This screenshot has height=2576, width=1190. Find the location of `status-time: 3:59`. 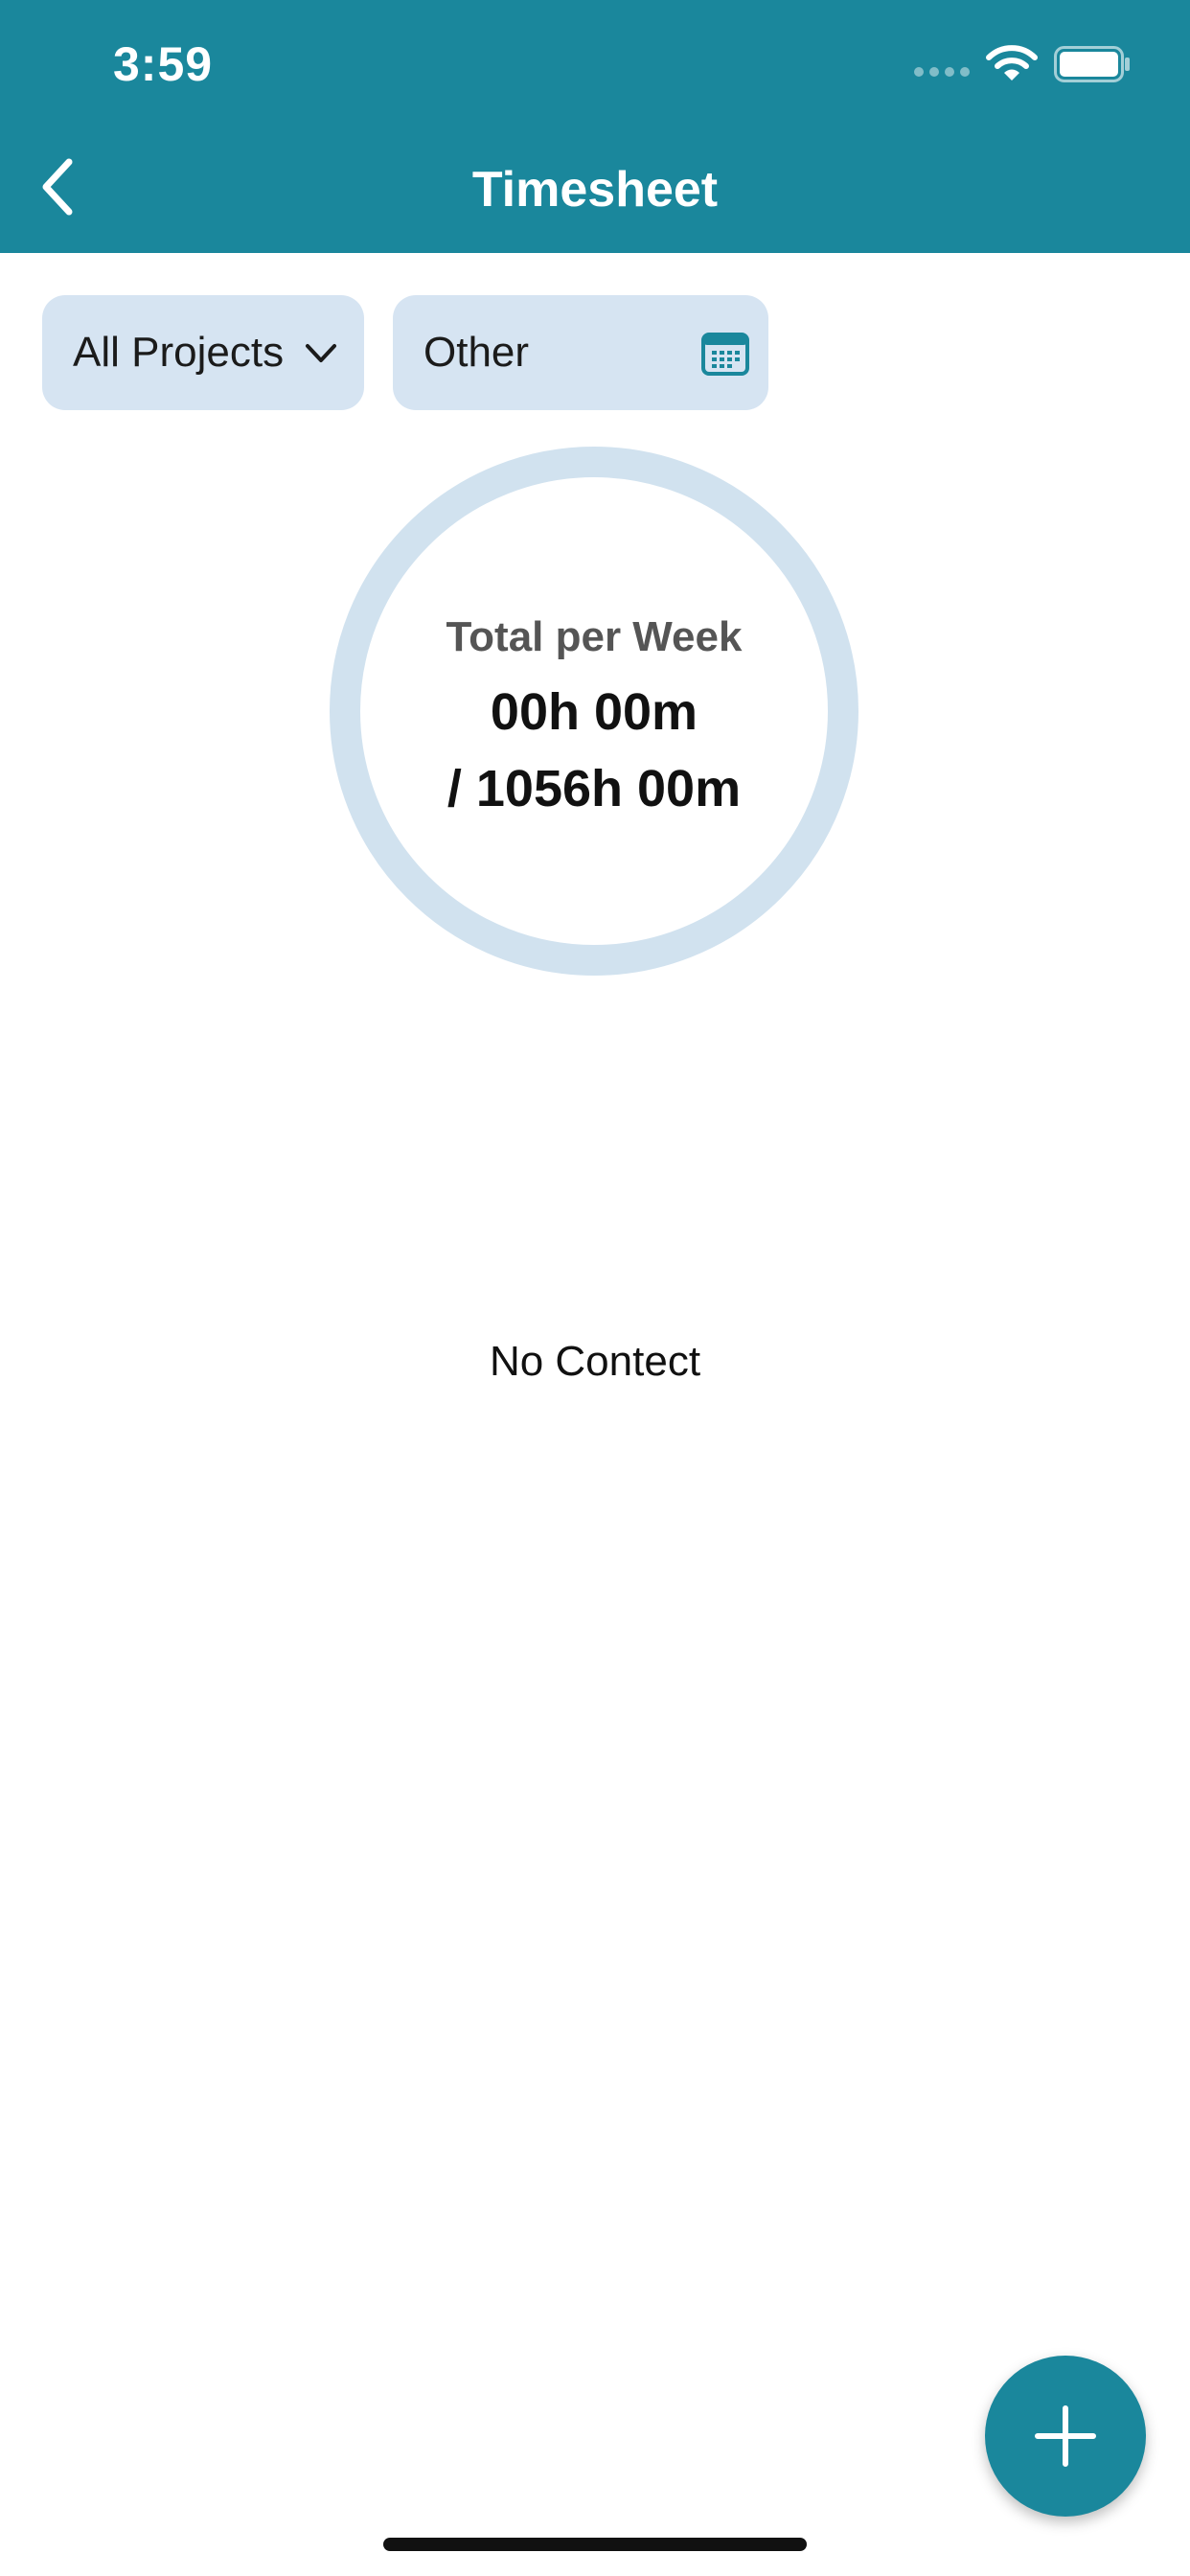

status-time: 3:59 is located at coordinates (163, 64).